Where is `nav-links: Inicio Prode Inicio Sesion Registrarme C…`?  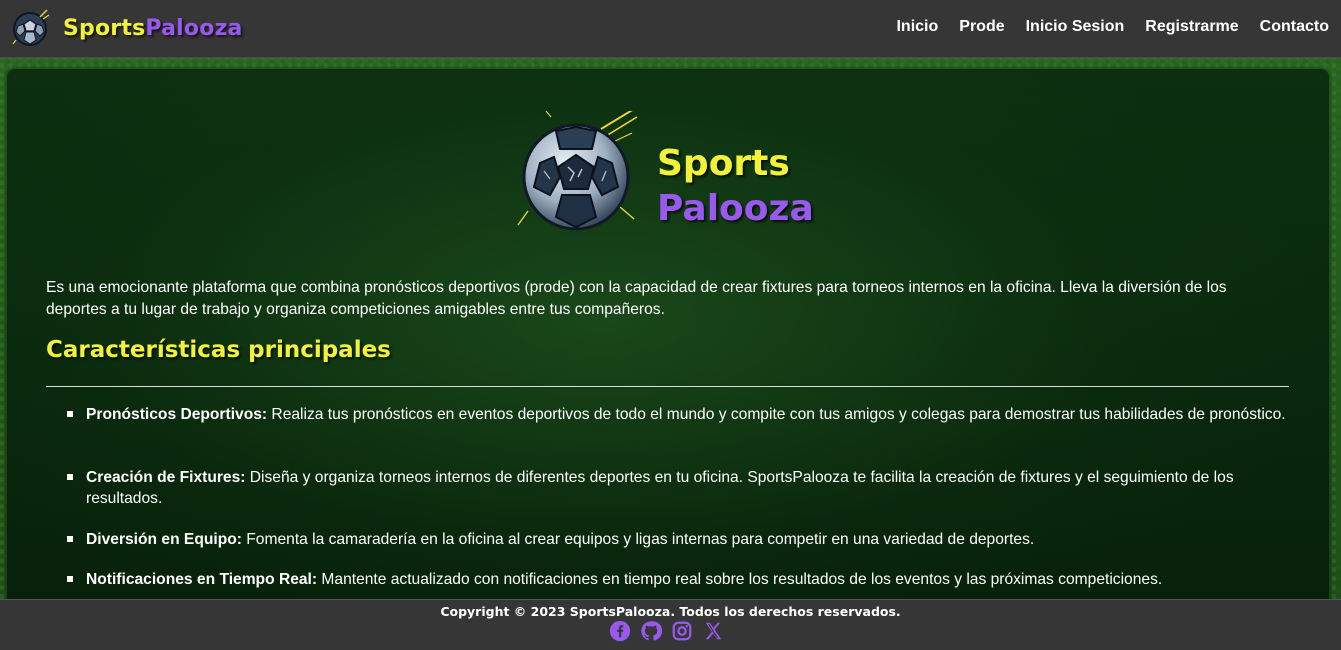 nav-links: Inicio Prode Inicio Sesion Registrarme C… is located at coordinates (1102, 27).